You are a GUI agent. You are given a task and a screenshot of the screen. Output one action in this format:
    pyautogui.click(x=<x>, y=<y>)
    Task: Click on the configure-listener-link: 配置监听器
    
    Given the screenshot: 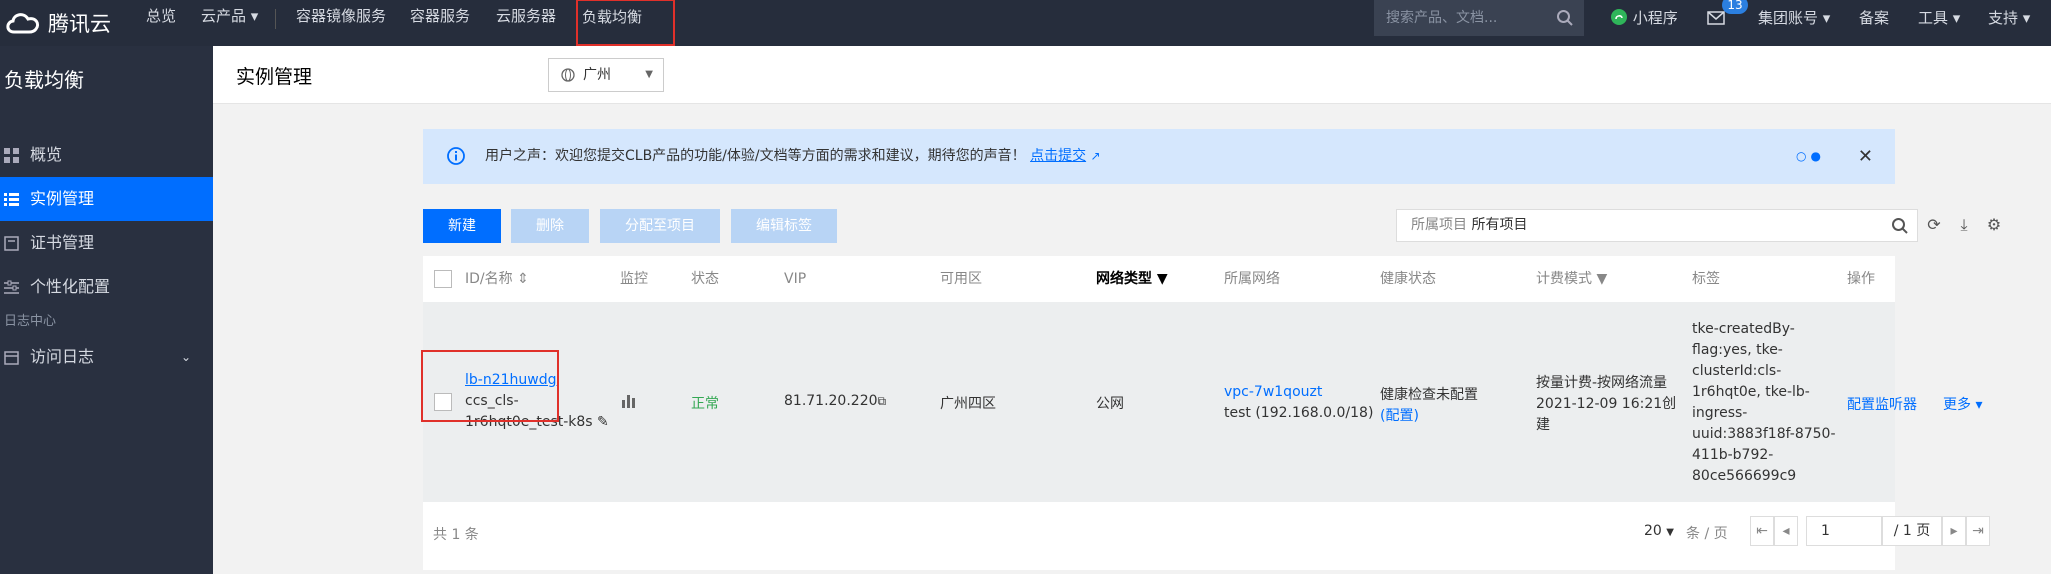 What is the action you would take?
    pyautogui.click(x=1882, y=404)
    